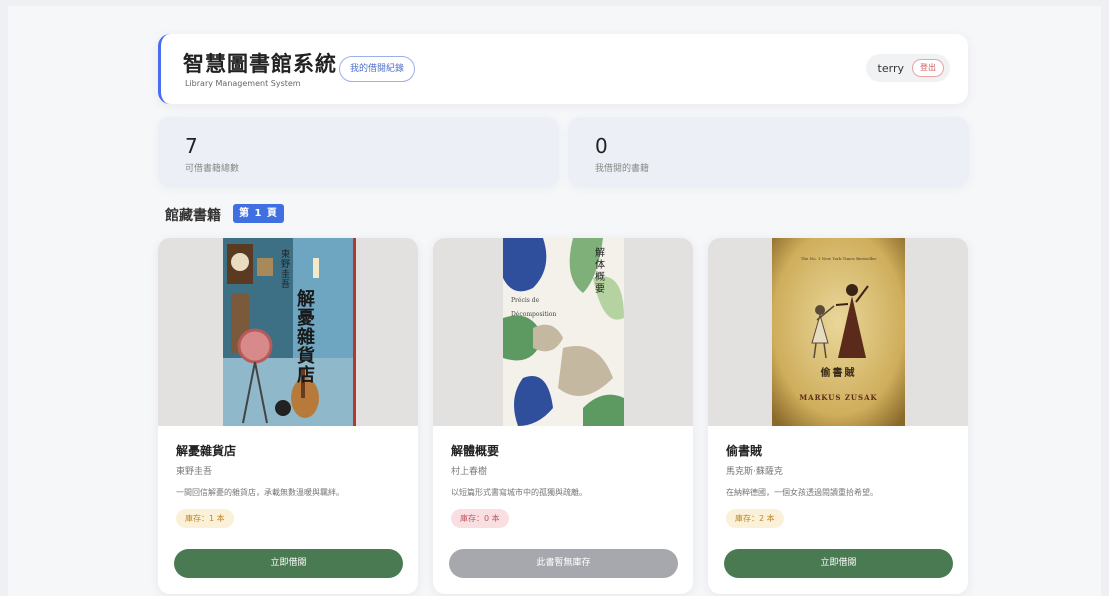 The width and height of the screenshot is (1109, 596). Describe the element at coordinates (838, 373) in the screenshot. I see `cover-title-text: 偷書賊` at that location.